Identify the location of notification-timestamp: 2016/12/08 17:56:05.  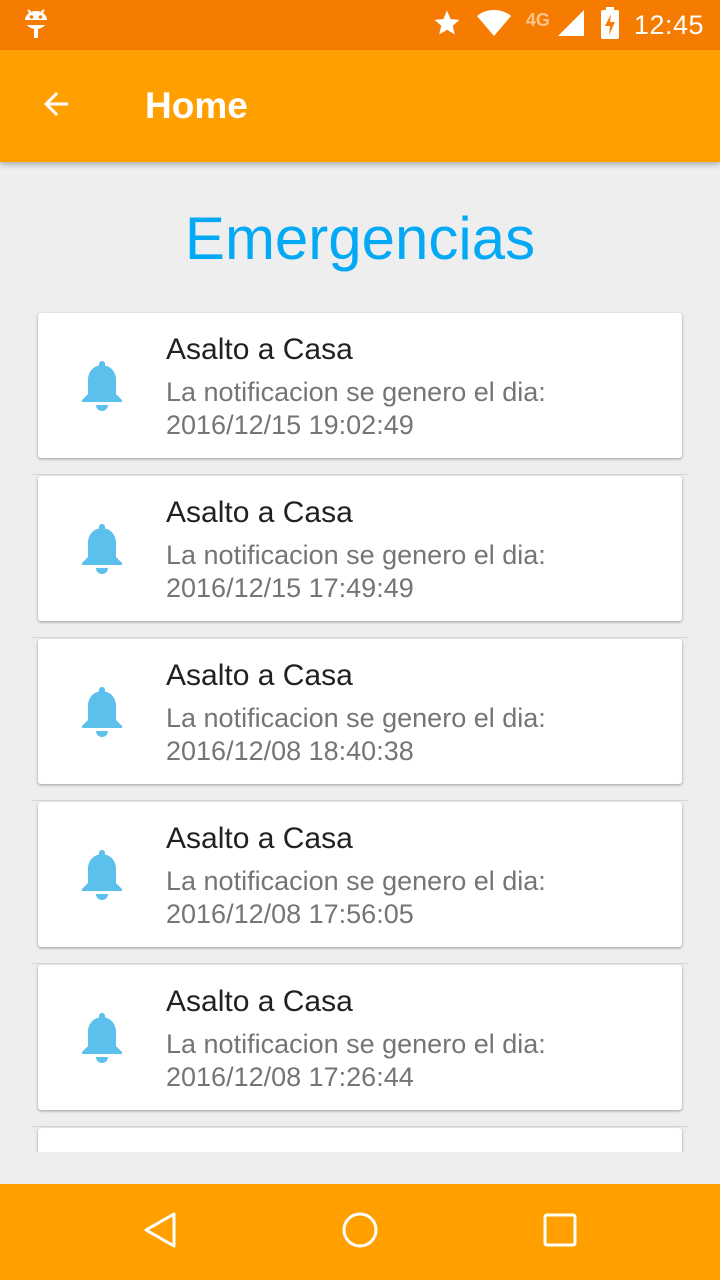
(290, 914).